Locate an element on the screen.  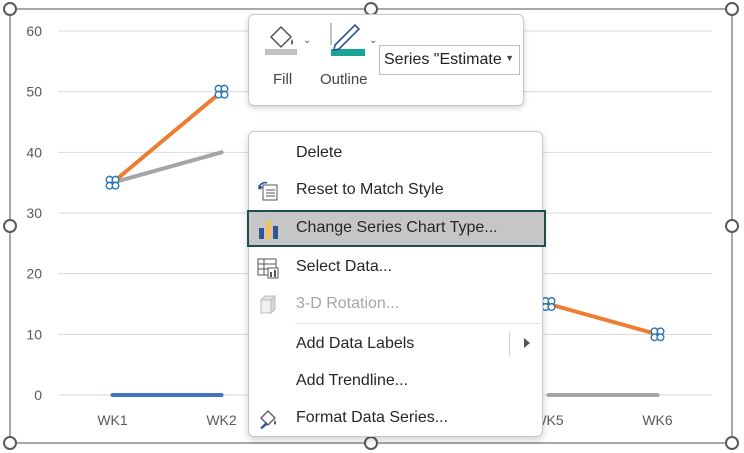
y-tick-label: 40 is located at coordinates (34, 152).